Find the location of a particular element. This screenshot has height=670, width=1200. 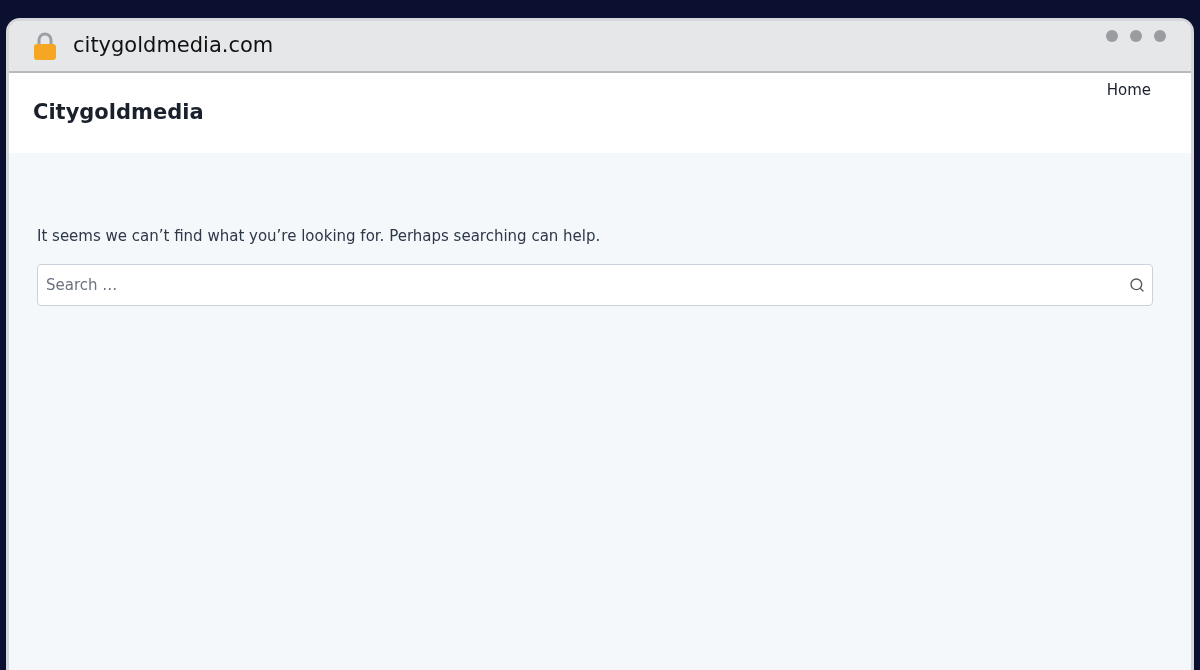

lock-icon is located at coordinates (45, 46).